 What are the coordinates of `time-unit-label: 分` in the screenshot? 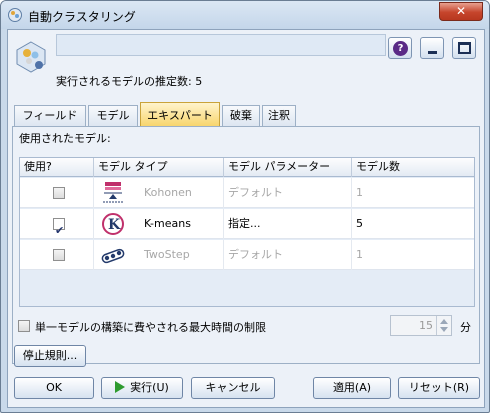 It's located at (465, 327).